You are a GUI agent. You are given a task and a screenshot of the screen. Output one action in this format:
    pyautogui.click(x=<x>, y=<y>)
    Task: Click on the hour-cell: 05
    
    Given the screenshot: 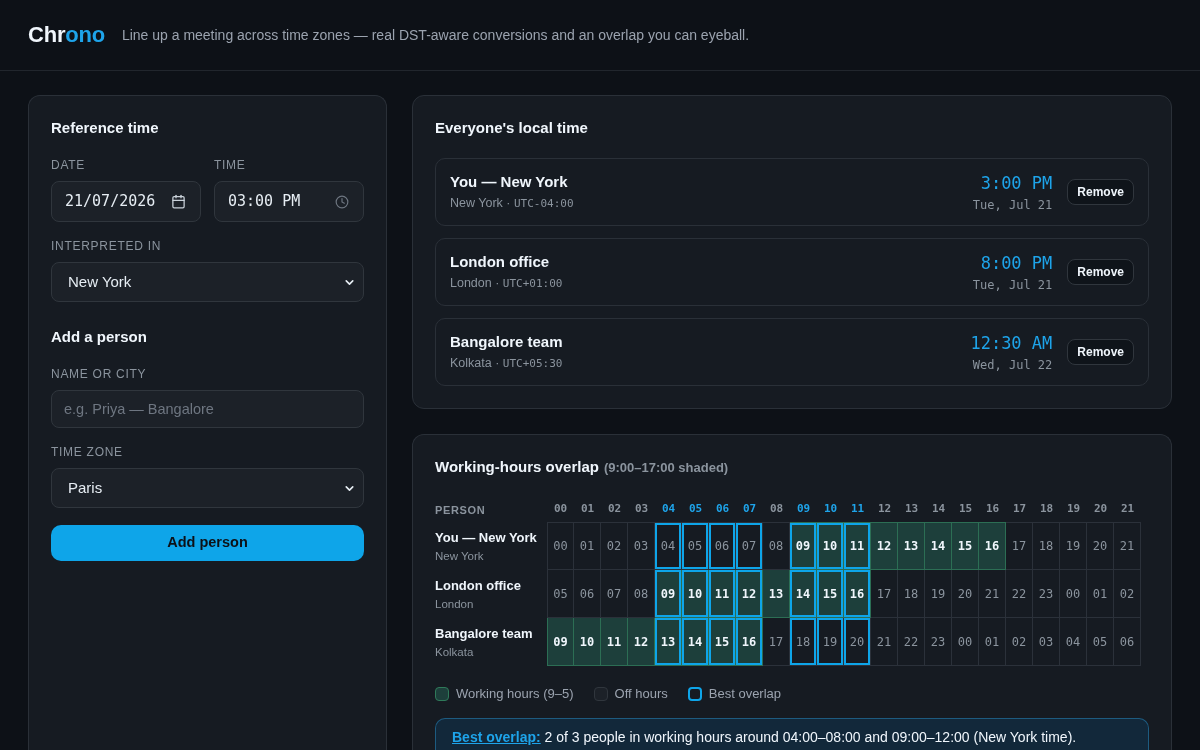 What is the action you would take?
    pyautogui.click(x=1100, y=642)
    